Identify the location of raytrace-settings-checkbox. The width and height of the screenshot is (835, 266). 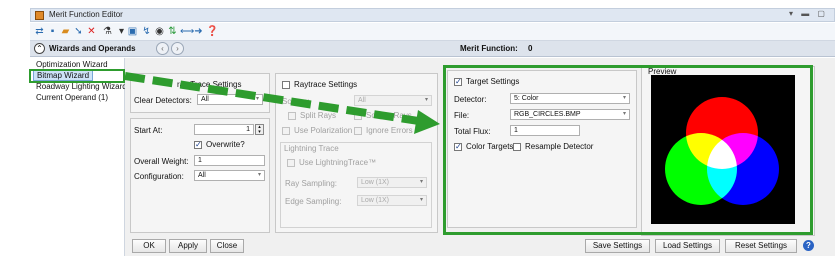
(286, 85).